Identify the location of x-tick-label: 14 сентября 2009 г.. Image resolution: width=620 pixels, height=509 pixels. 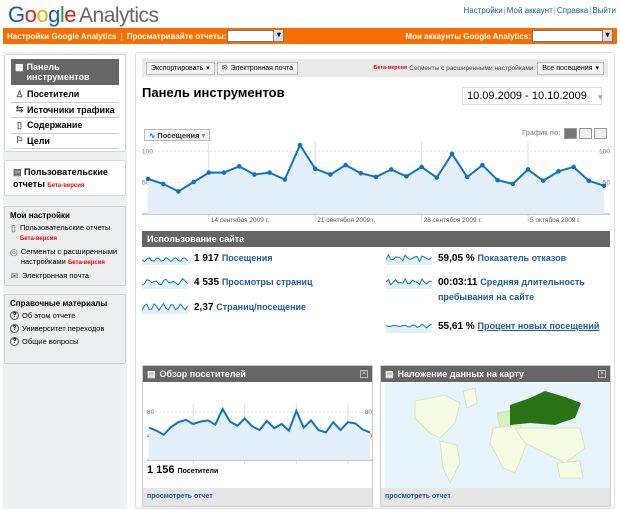
(240, 219).